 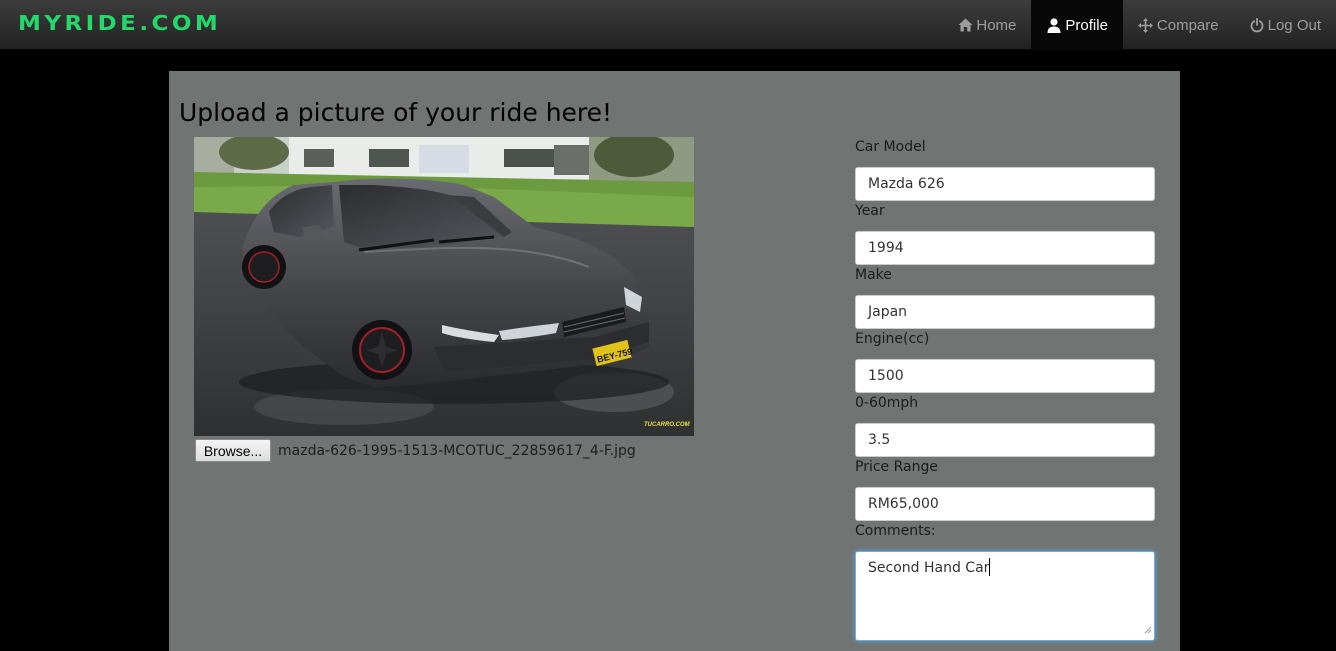 I want to click on field-year: Year 1994, so click(x=1005, y=233).